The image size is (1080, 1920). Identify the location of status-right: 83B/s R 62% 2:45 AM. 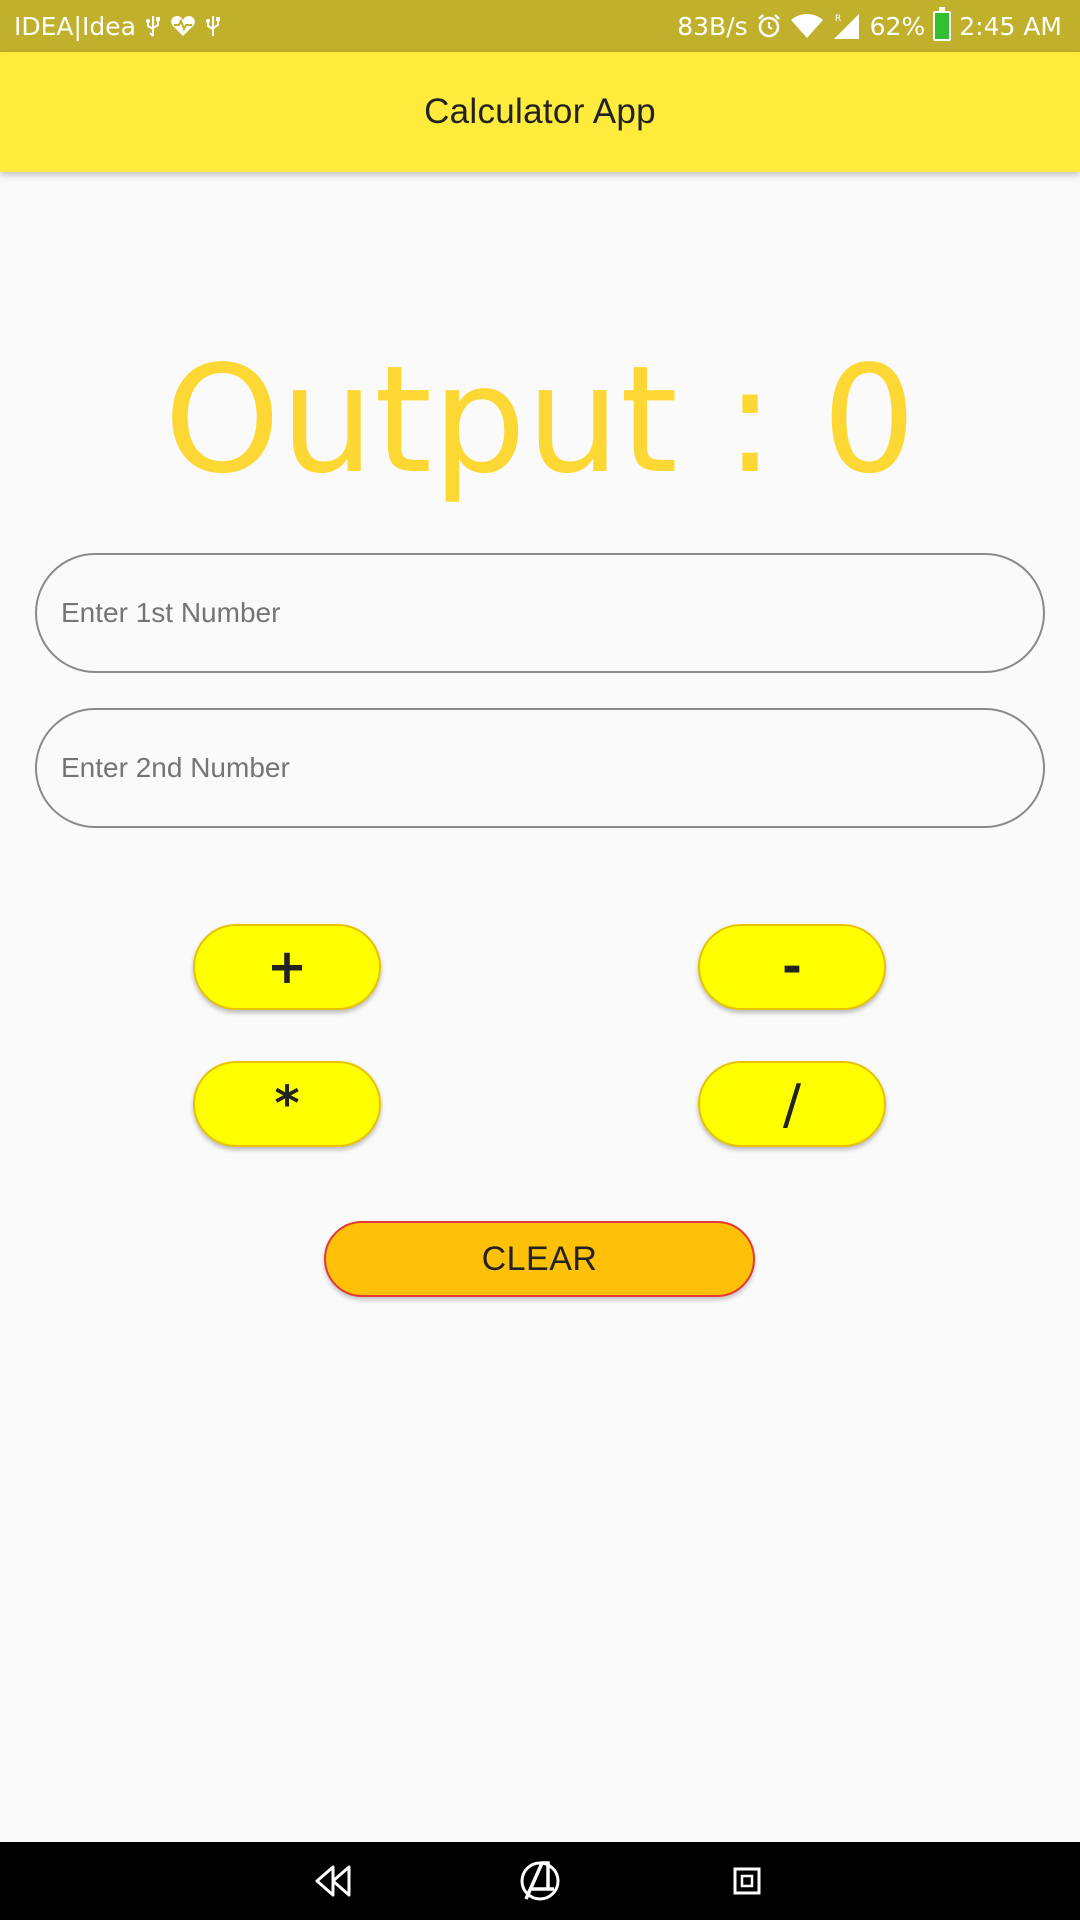
(869, 24).